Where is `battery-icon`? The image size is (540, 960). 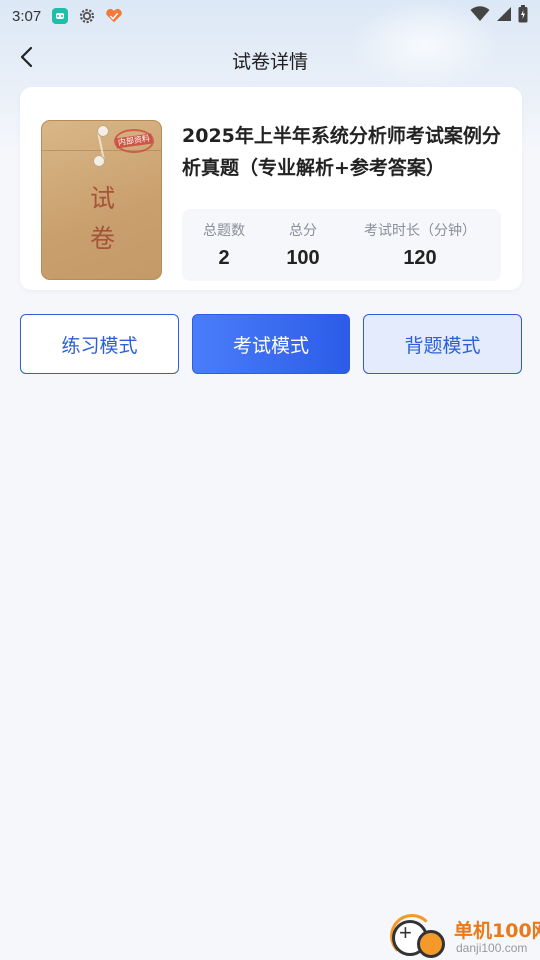
battery-icon is located at coordinates (523, 16).